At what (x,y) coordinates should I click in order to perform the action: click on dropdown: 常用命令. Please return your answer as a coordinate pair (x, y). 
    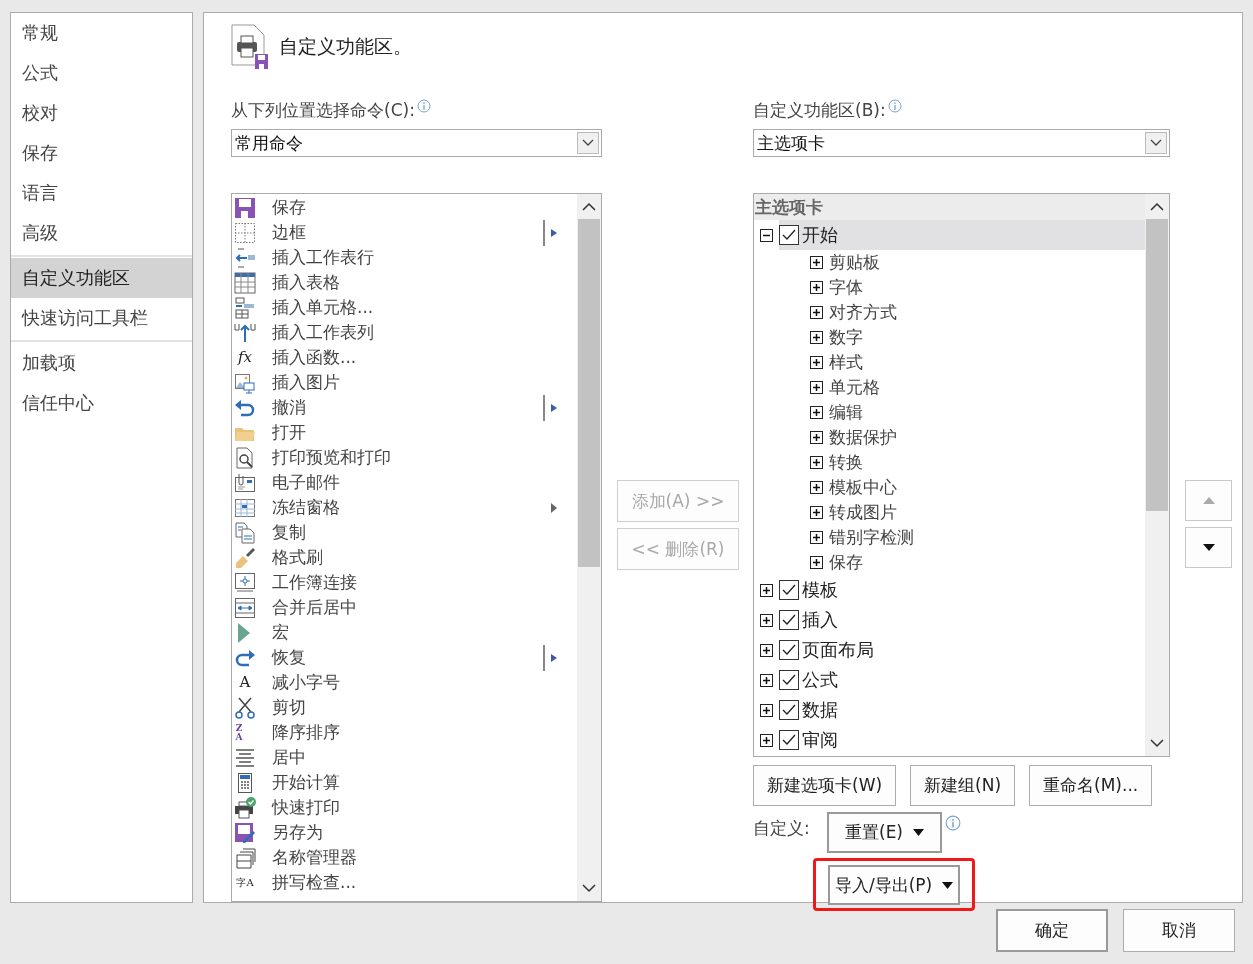
    Looking at the image, I should click on (416, 143).